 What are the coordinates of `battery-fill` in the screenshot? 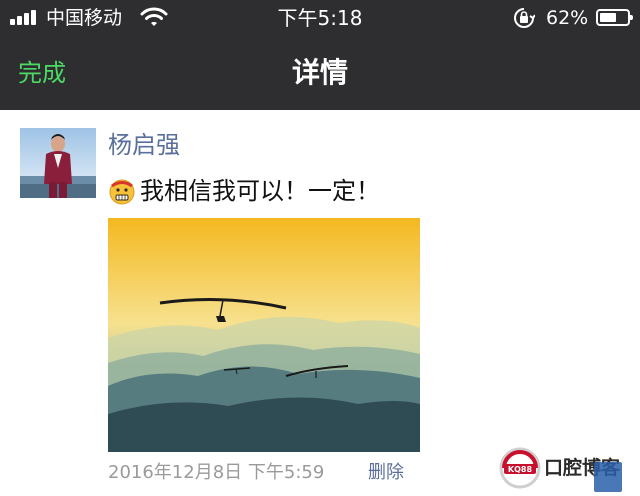 It's located at (608, 17).